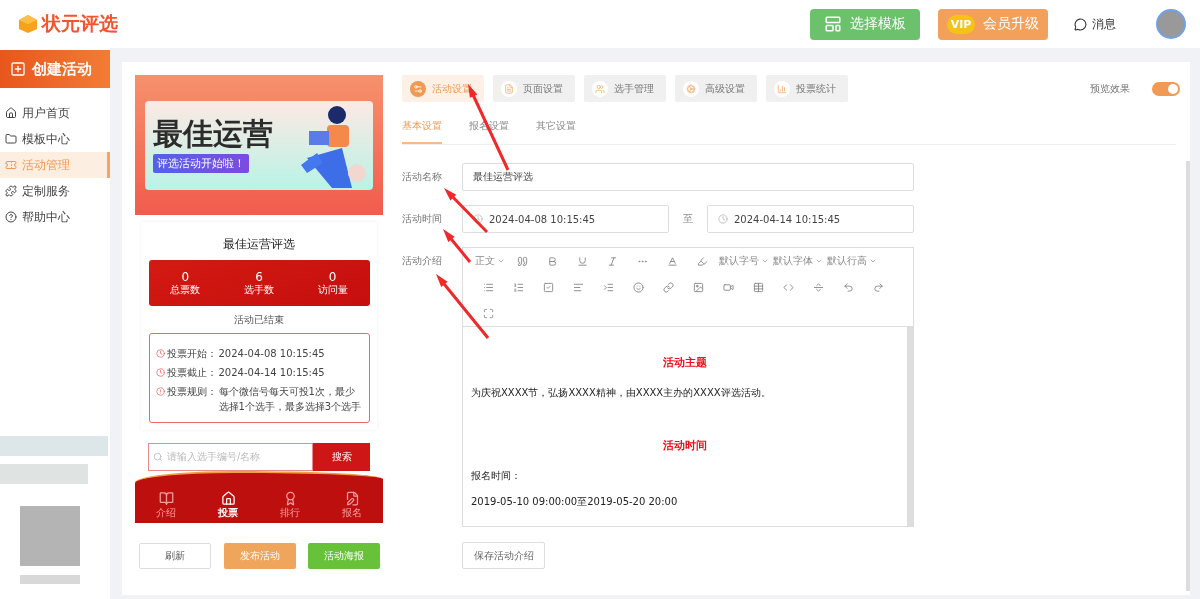 The height and width of the screenshot is (599, 1200). Describe the element at coordinates (552, 261) in the screenshot. I see `bold-icon` at that location.